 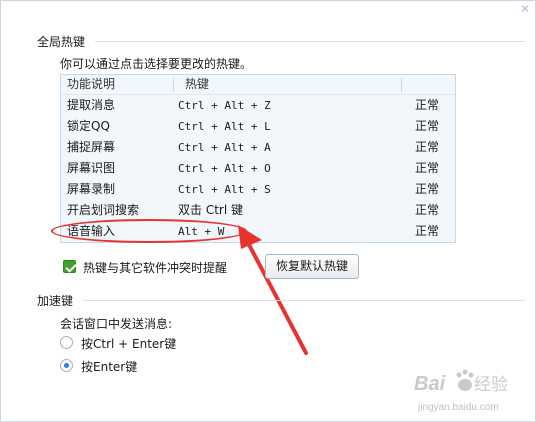 I want to click on accelerator-section-title: 加速键, so click(x=55, y=301).